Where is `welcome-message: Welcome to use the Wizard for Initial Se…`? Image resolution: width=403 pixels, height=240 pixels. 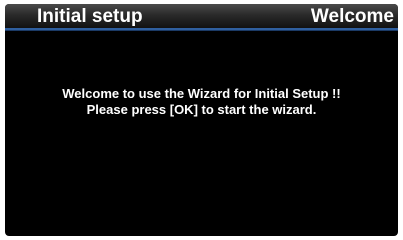 welcome-message: Welcome to use the Wizard for Initial Se… is located at coordinates (201, 102).